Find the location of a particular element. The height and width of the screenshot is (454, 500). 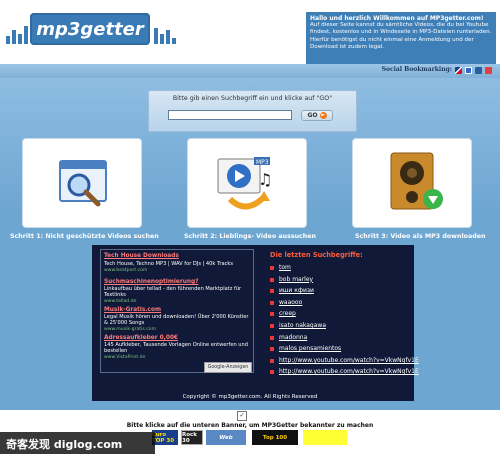

logo-equalizer-right is located at coordinates (166, 32).